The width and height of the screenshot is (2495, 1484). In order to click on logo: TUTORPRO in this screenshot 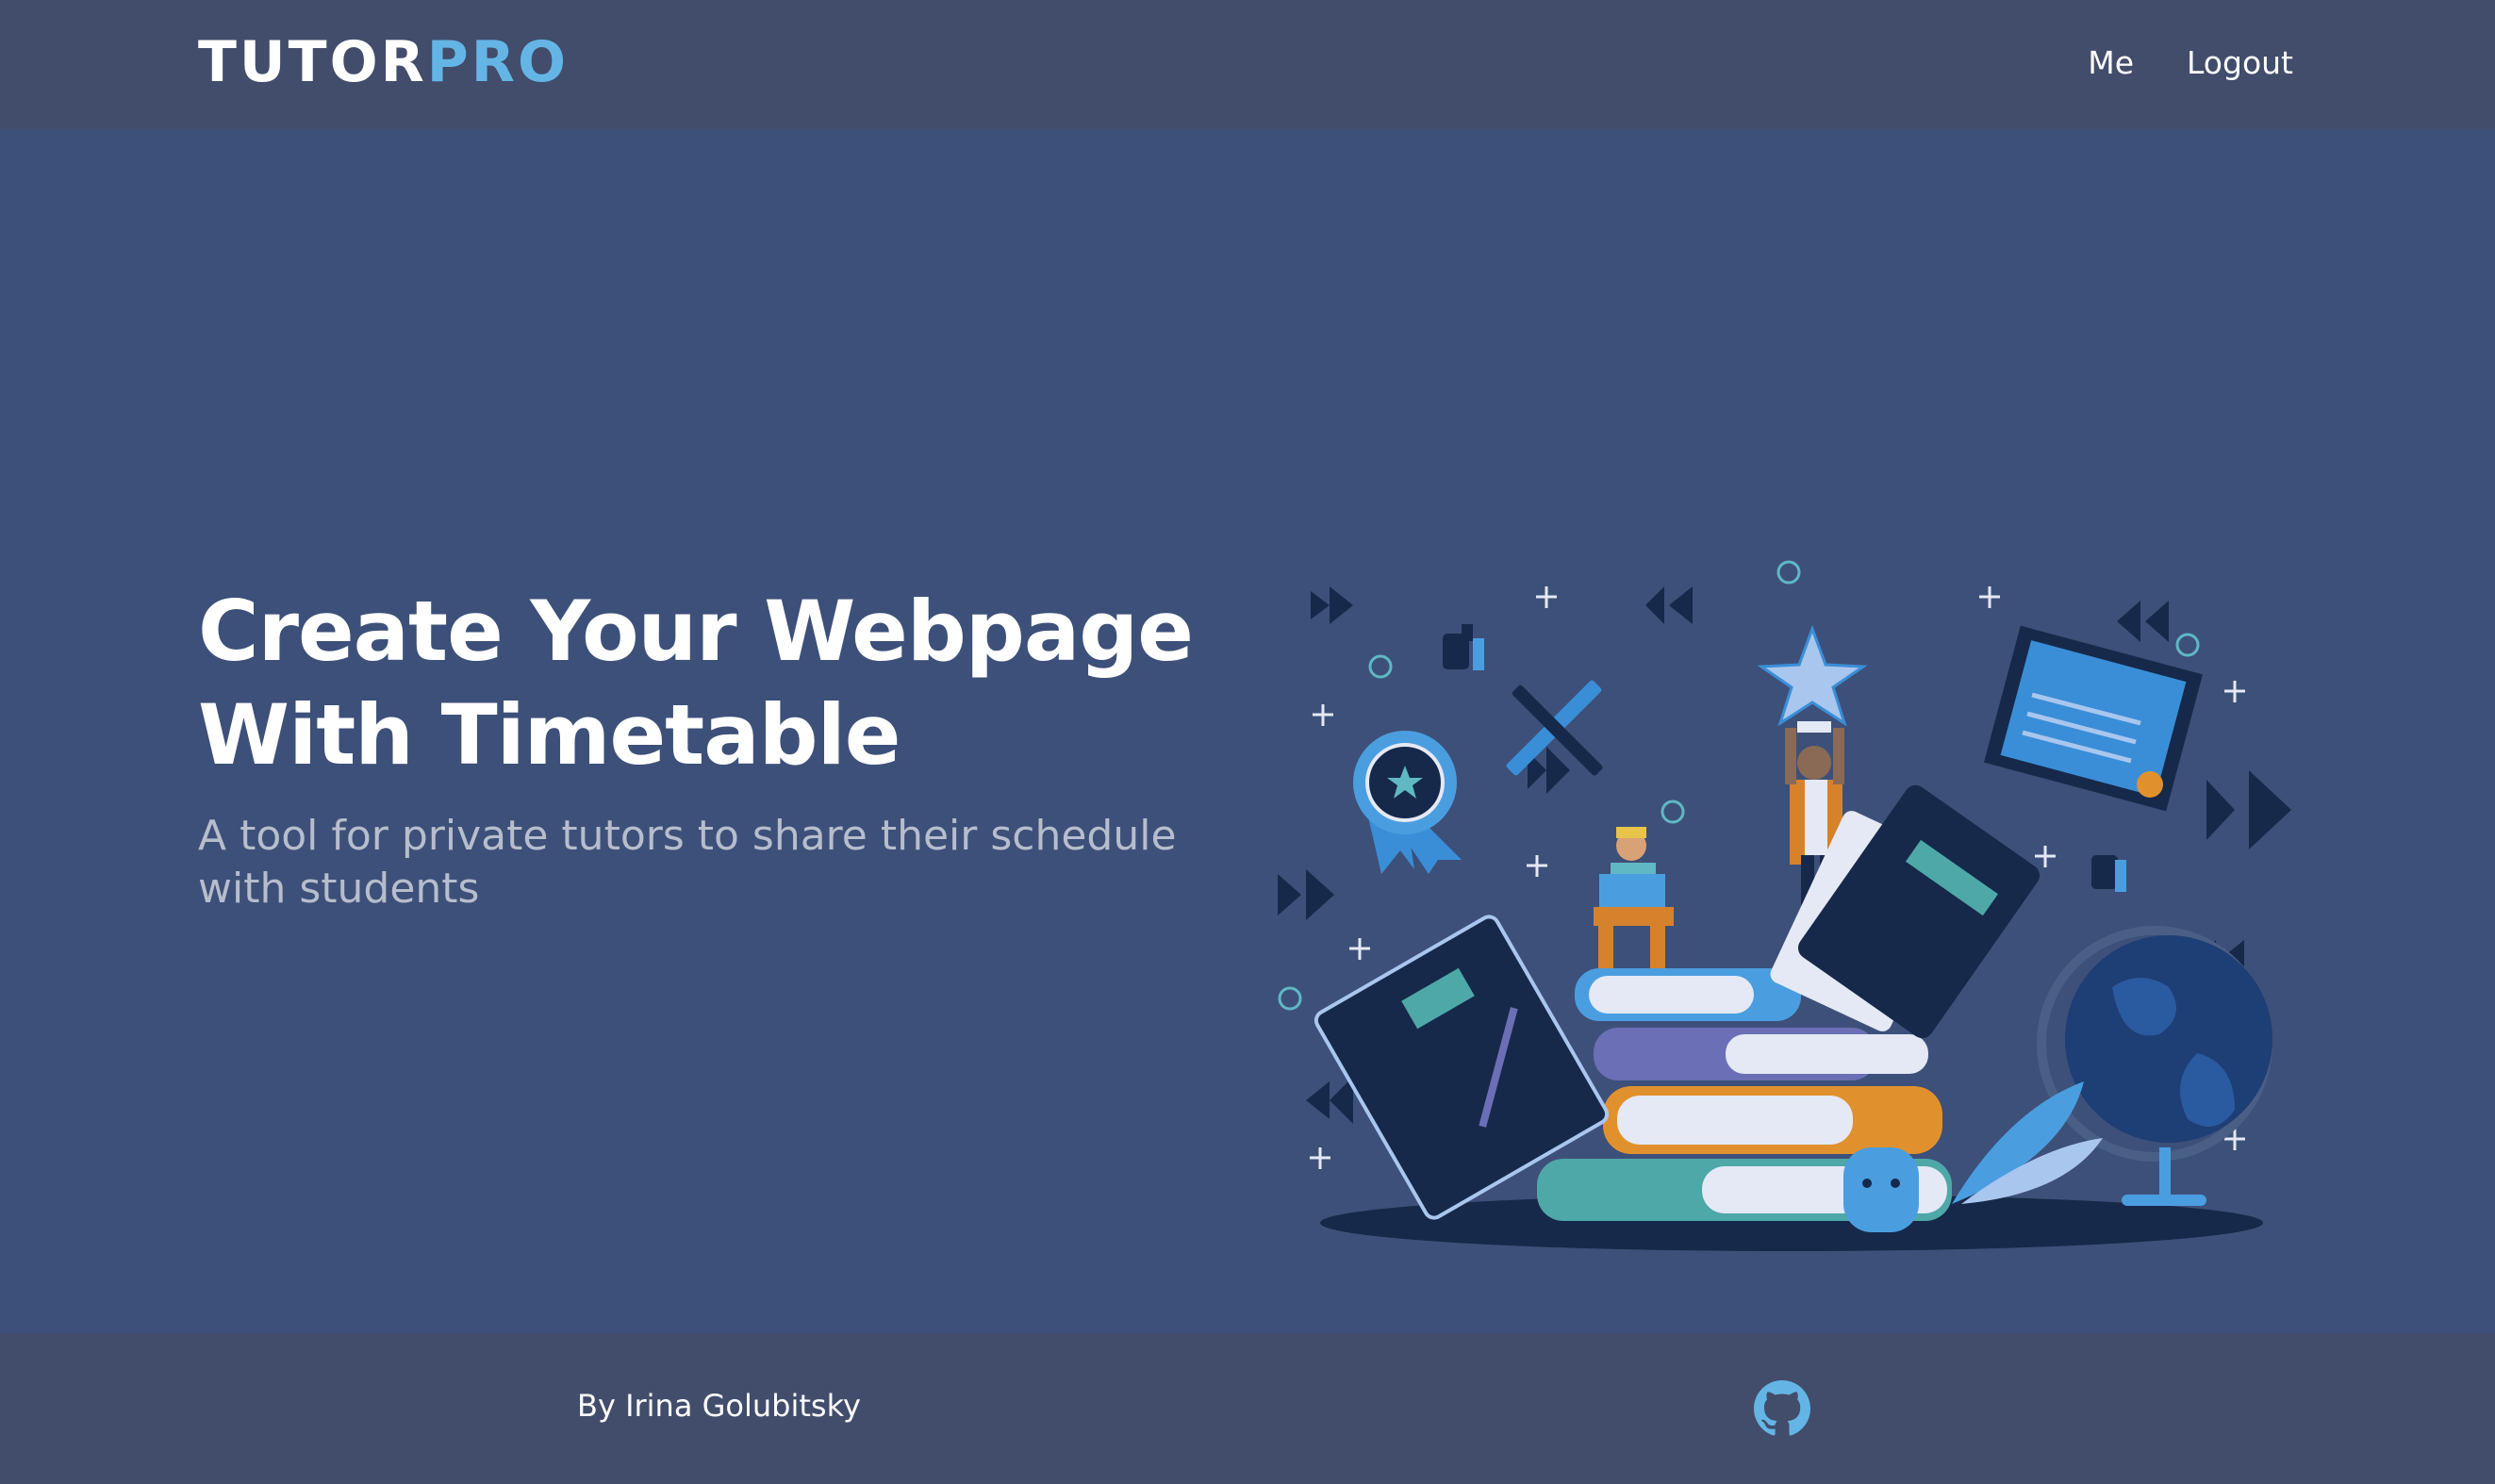, I will do `click(384, 62)`.